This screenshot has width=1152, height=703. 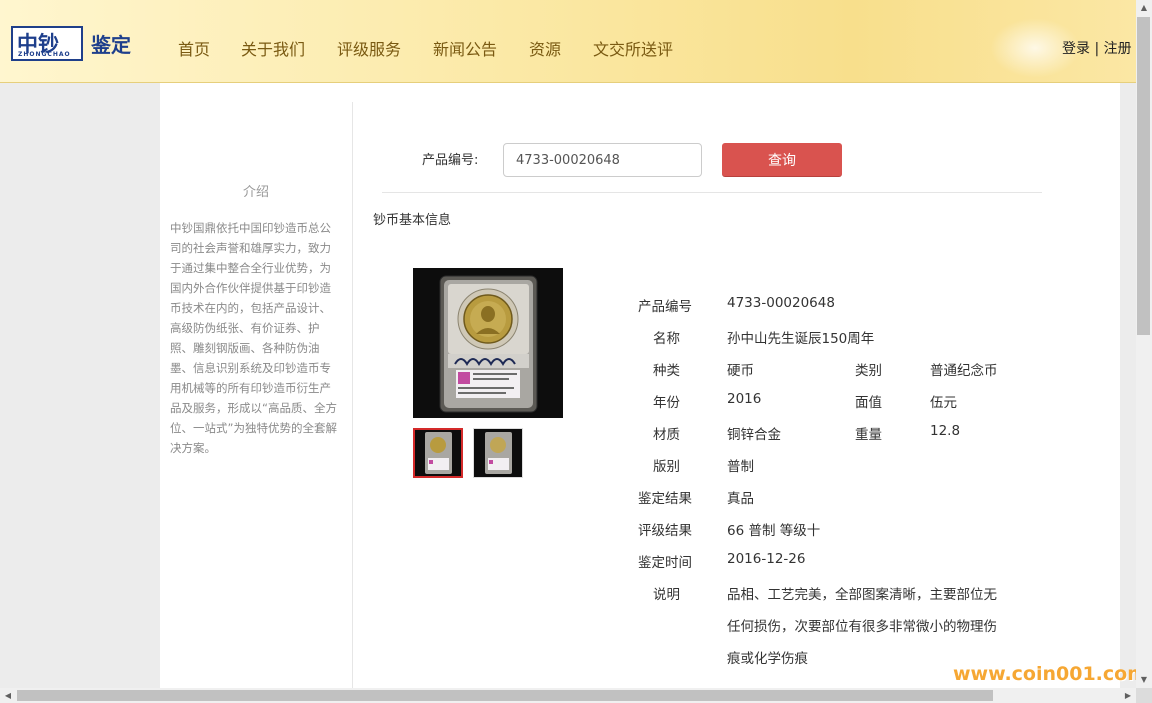 What do you see at coordinates (1076, 49) in the screenshot?
I see `login-link: 登录` at bounding box center [1076, 49].